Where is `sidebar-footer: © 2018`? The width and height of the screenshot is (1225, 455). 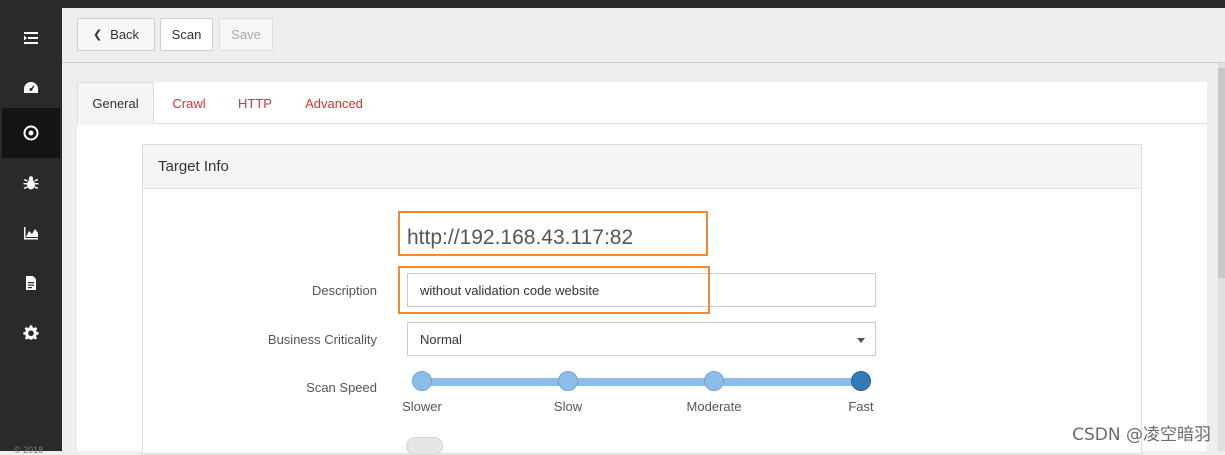
sidebar-footer: © 2018 is located at coordinates (29, 450).